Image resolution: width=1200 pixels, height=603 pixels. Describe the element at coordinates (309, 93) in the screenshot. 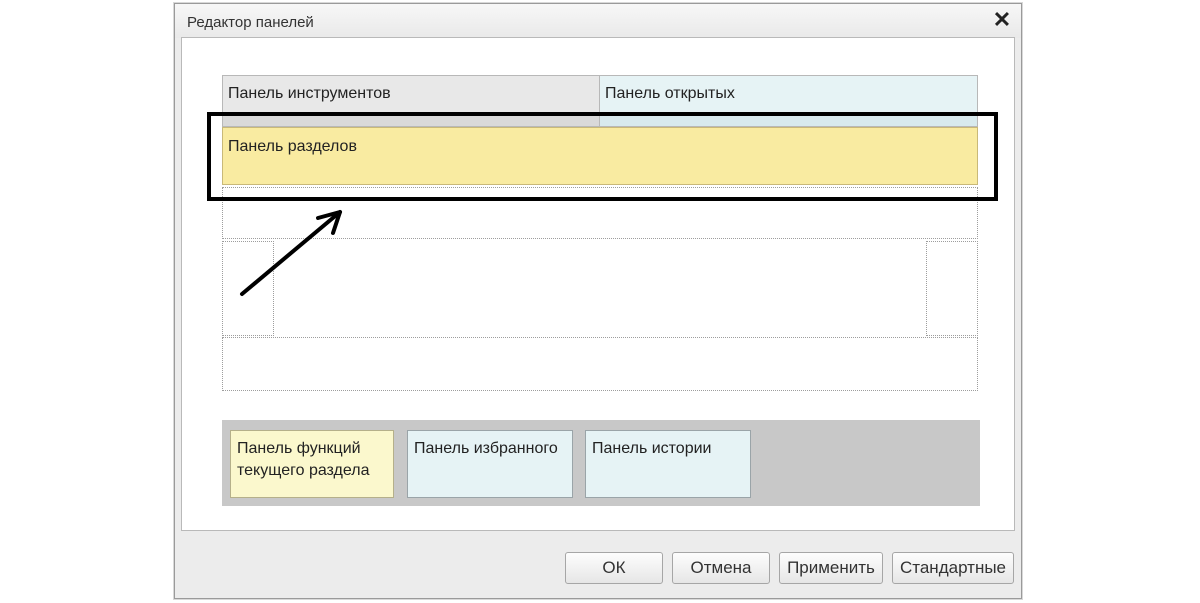

I see `panel-tools-label: Панель инструментов` at that location.